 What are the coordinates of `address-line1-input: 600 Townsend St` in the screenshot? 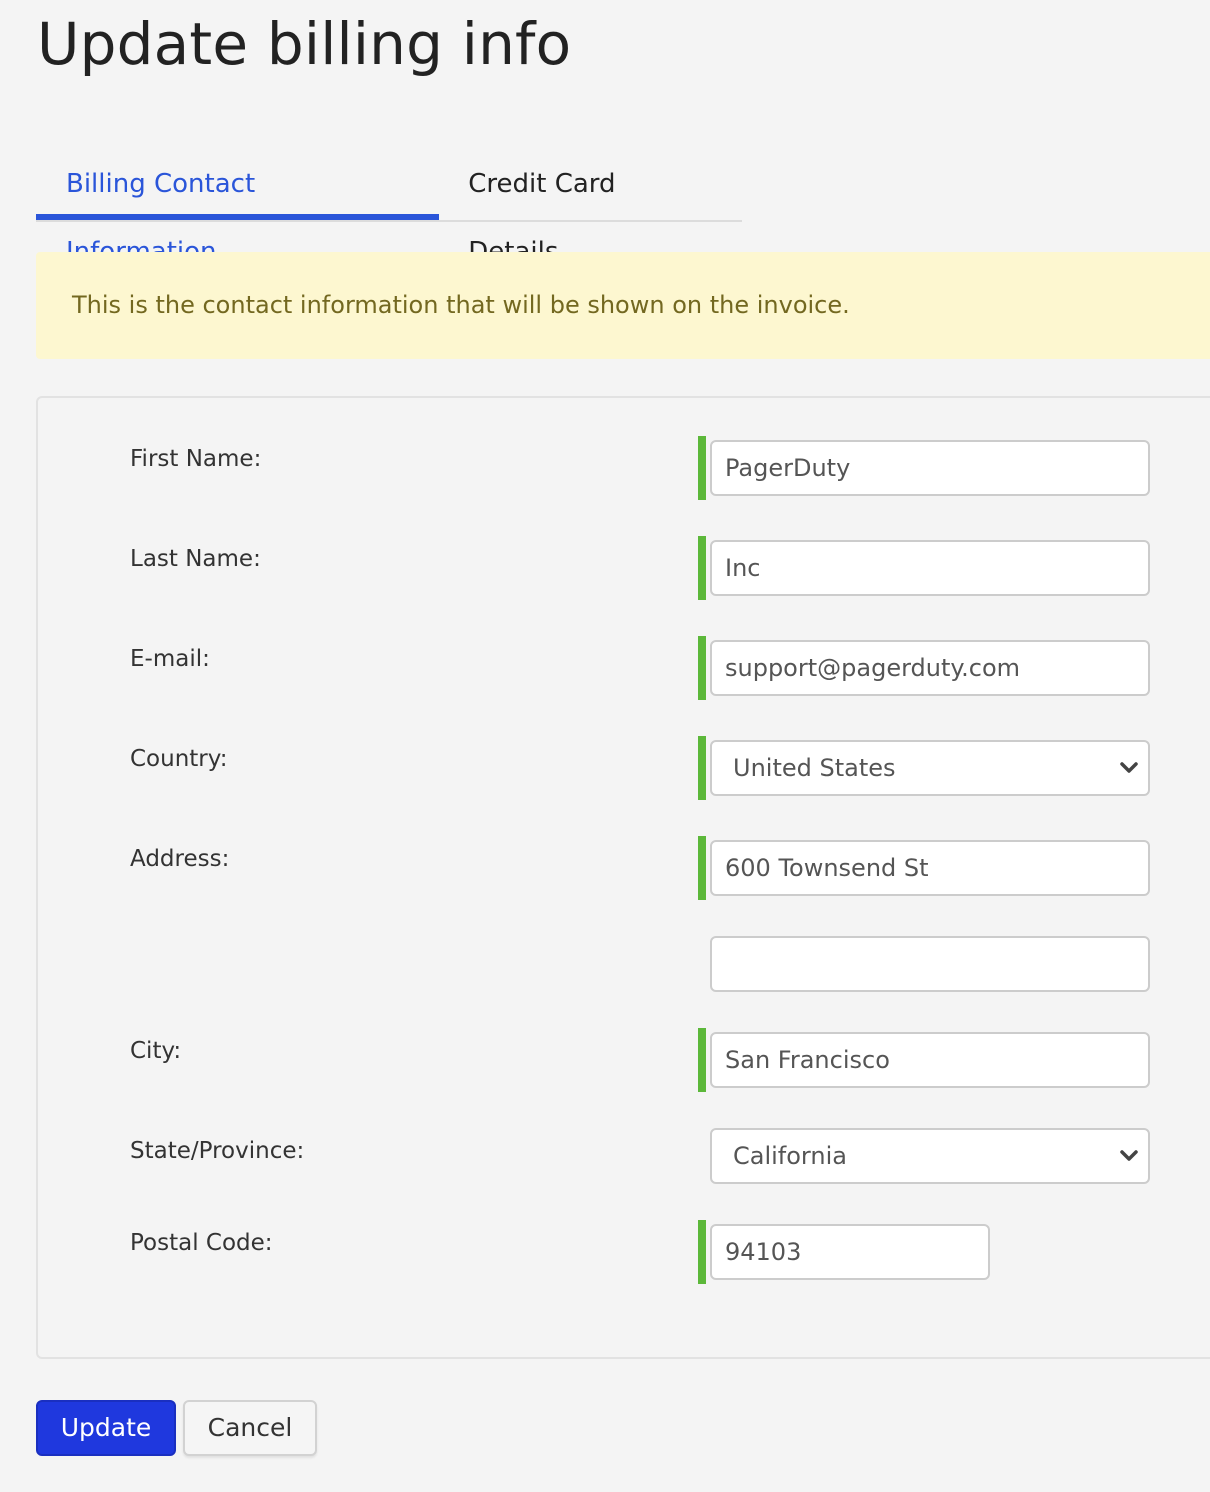 It's located at (930, 868).